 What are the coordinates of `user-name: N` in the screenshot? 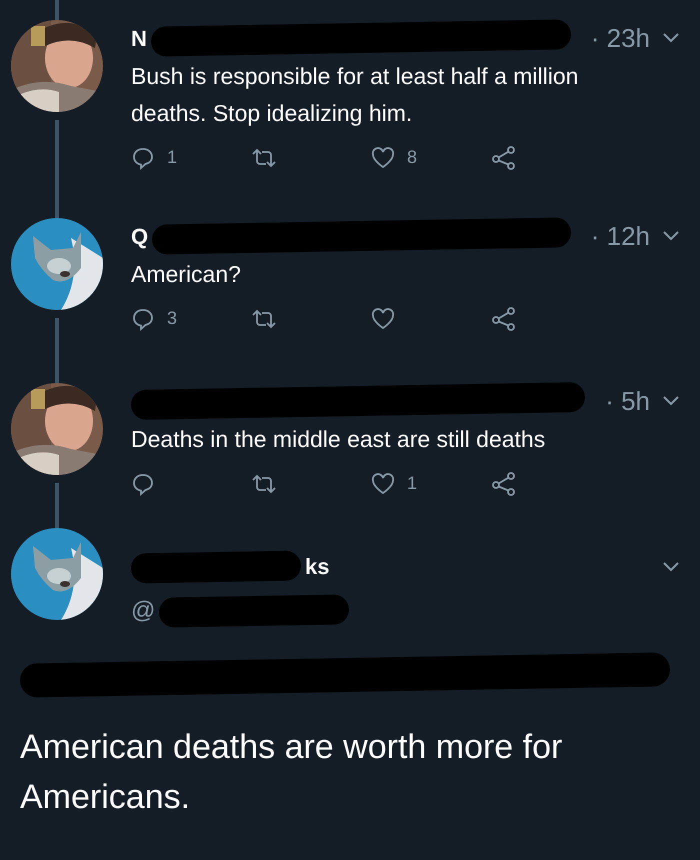 It's located at (139, 38).